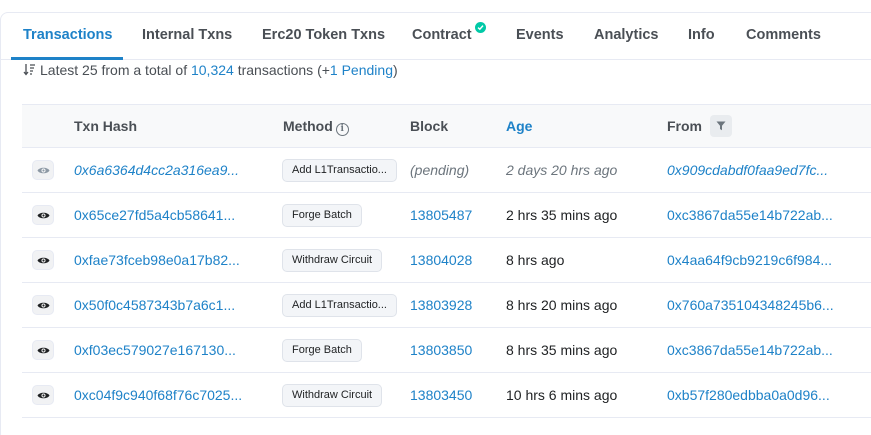 The image size is (871, 435). Describe the element at coordinates (441, 395) in the screenshot. I see `block-link: 13803450` at that location.